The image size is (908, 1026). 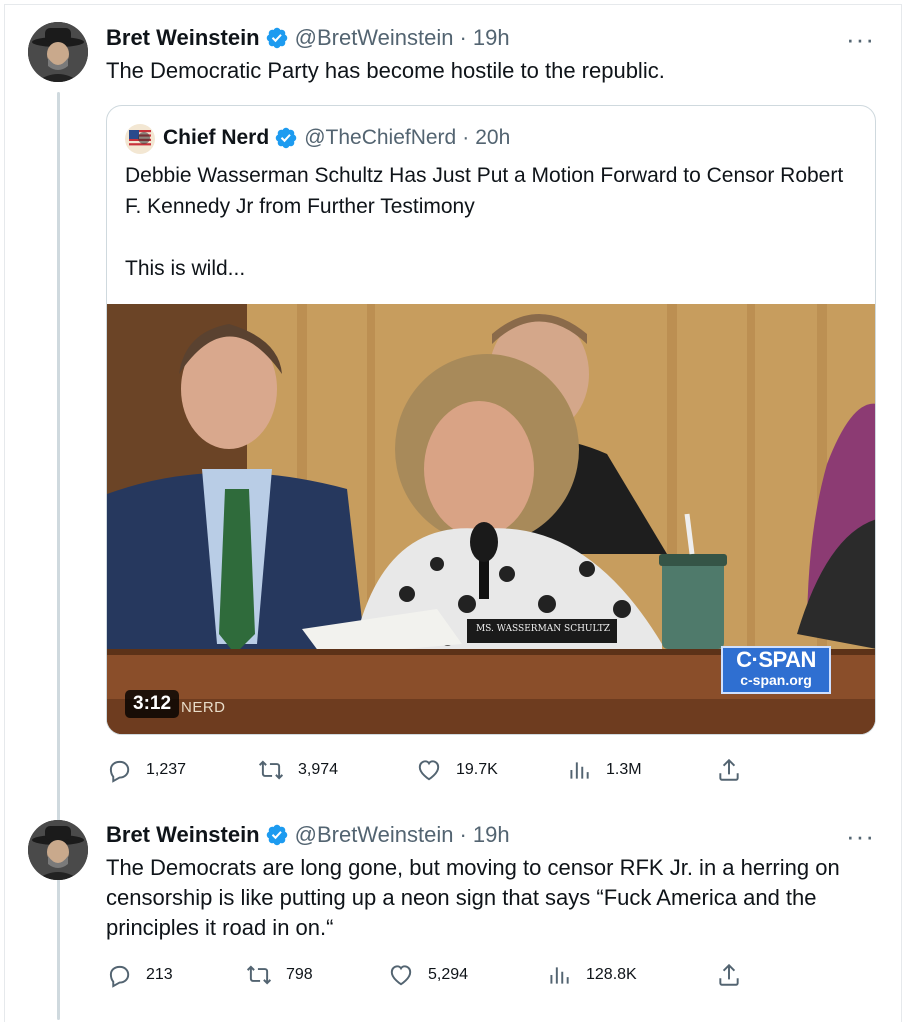 I want to click on reply-count: 1,237, so click(x=166, y=769).